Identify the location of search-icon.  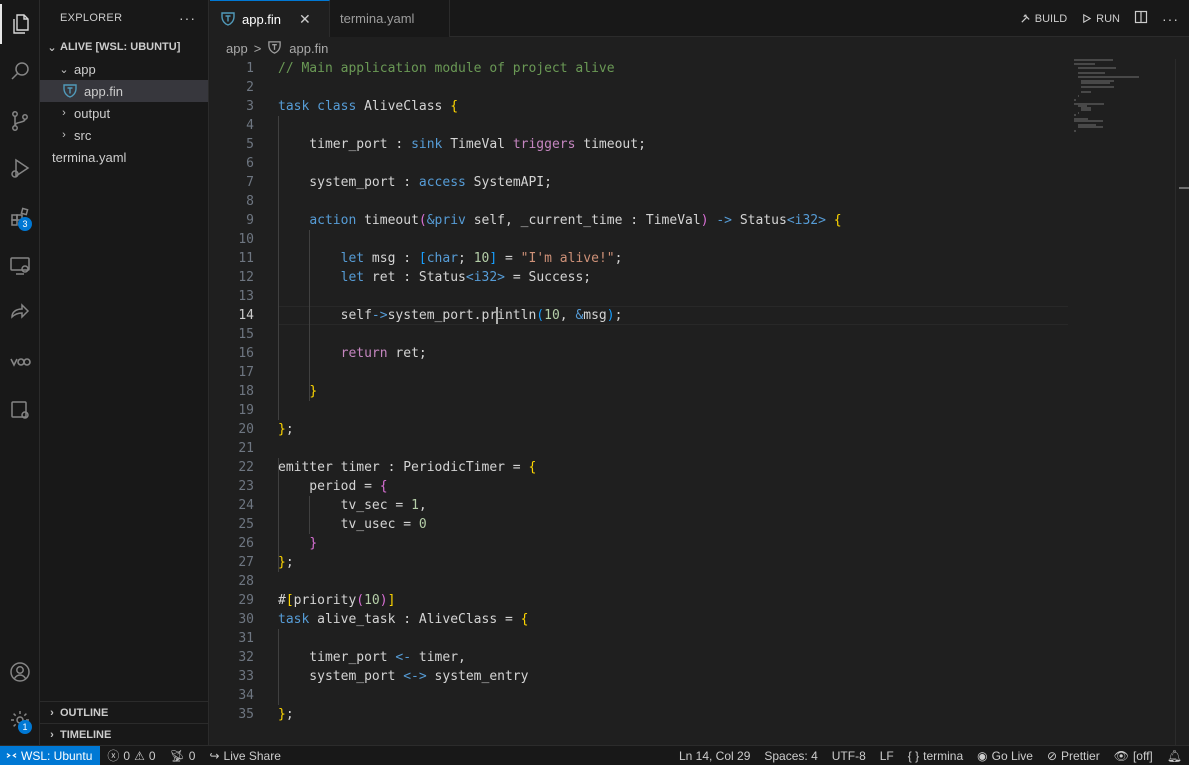
(20, 72).